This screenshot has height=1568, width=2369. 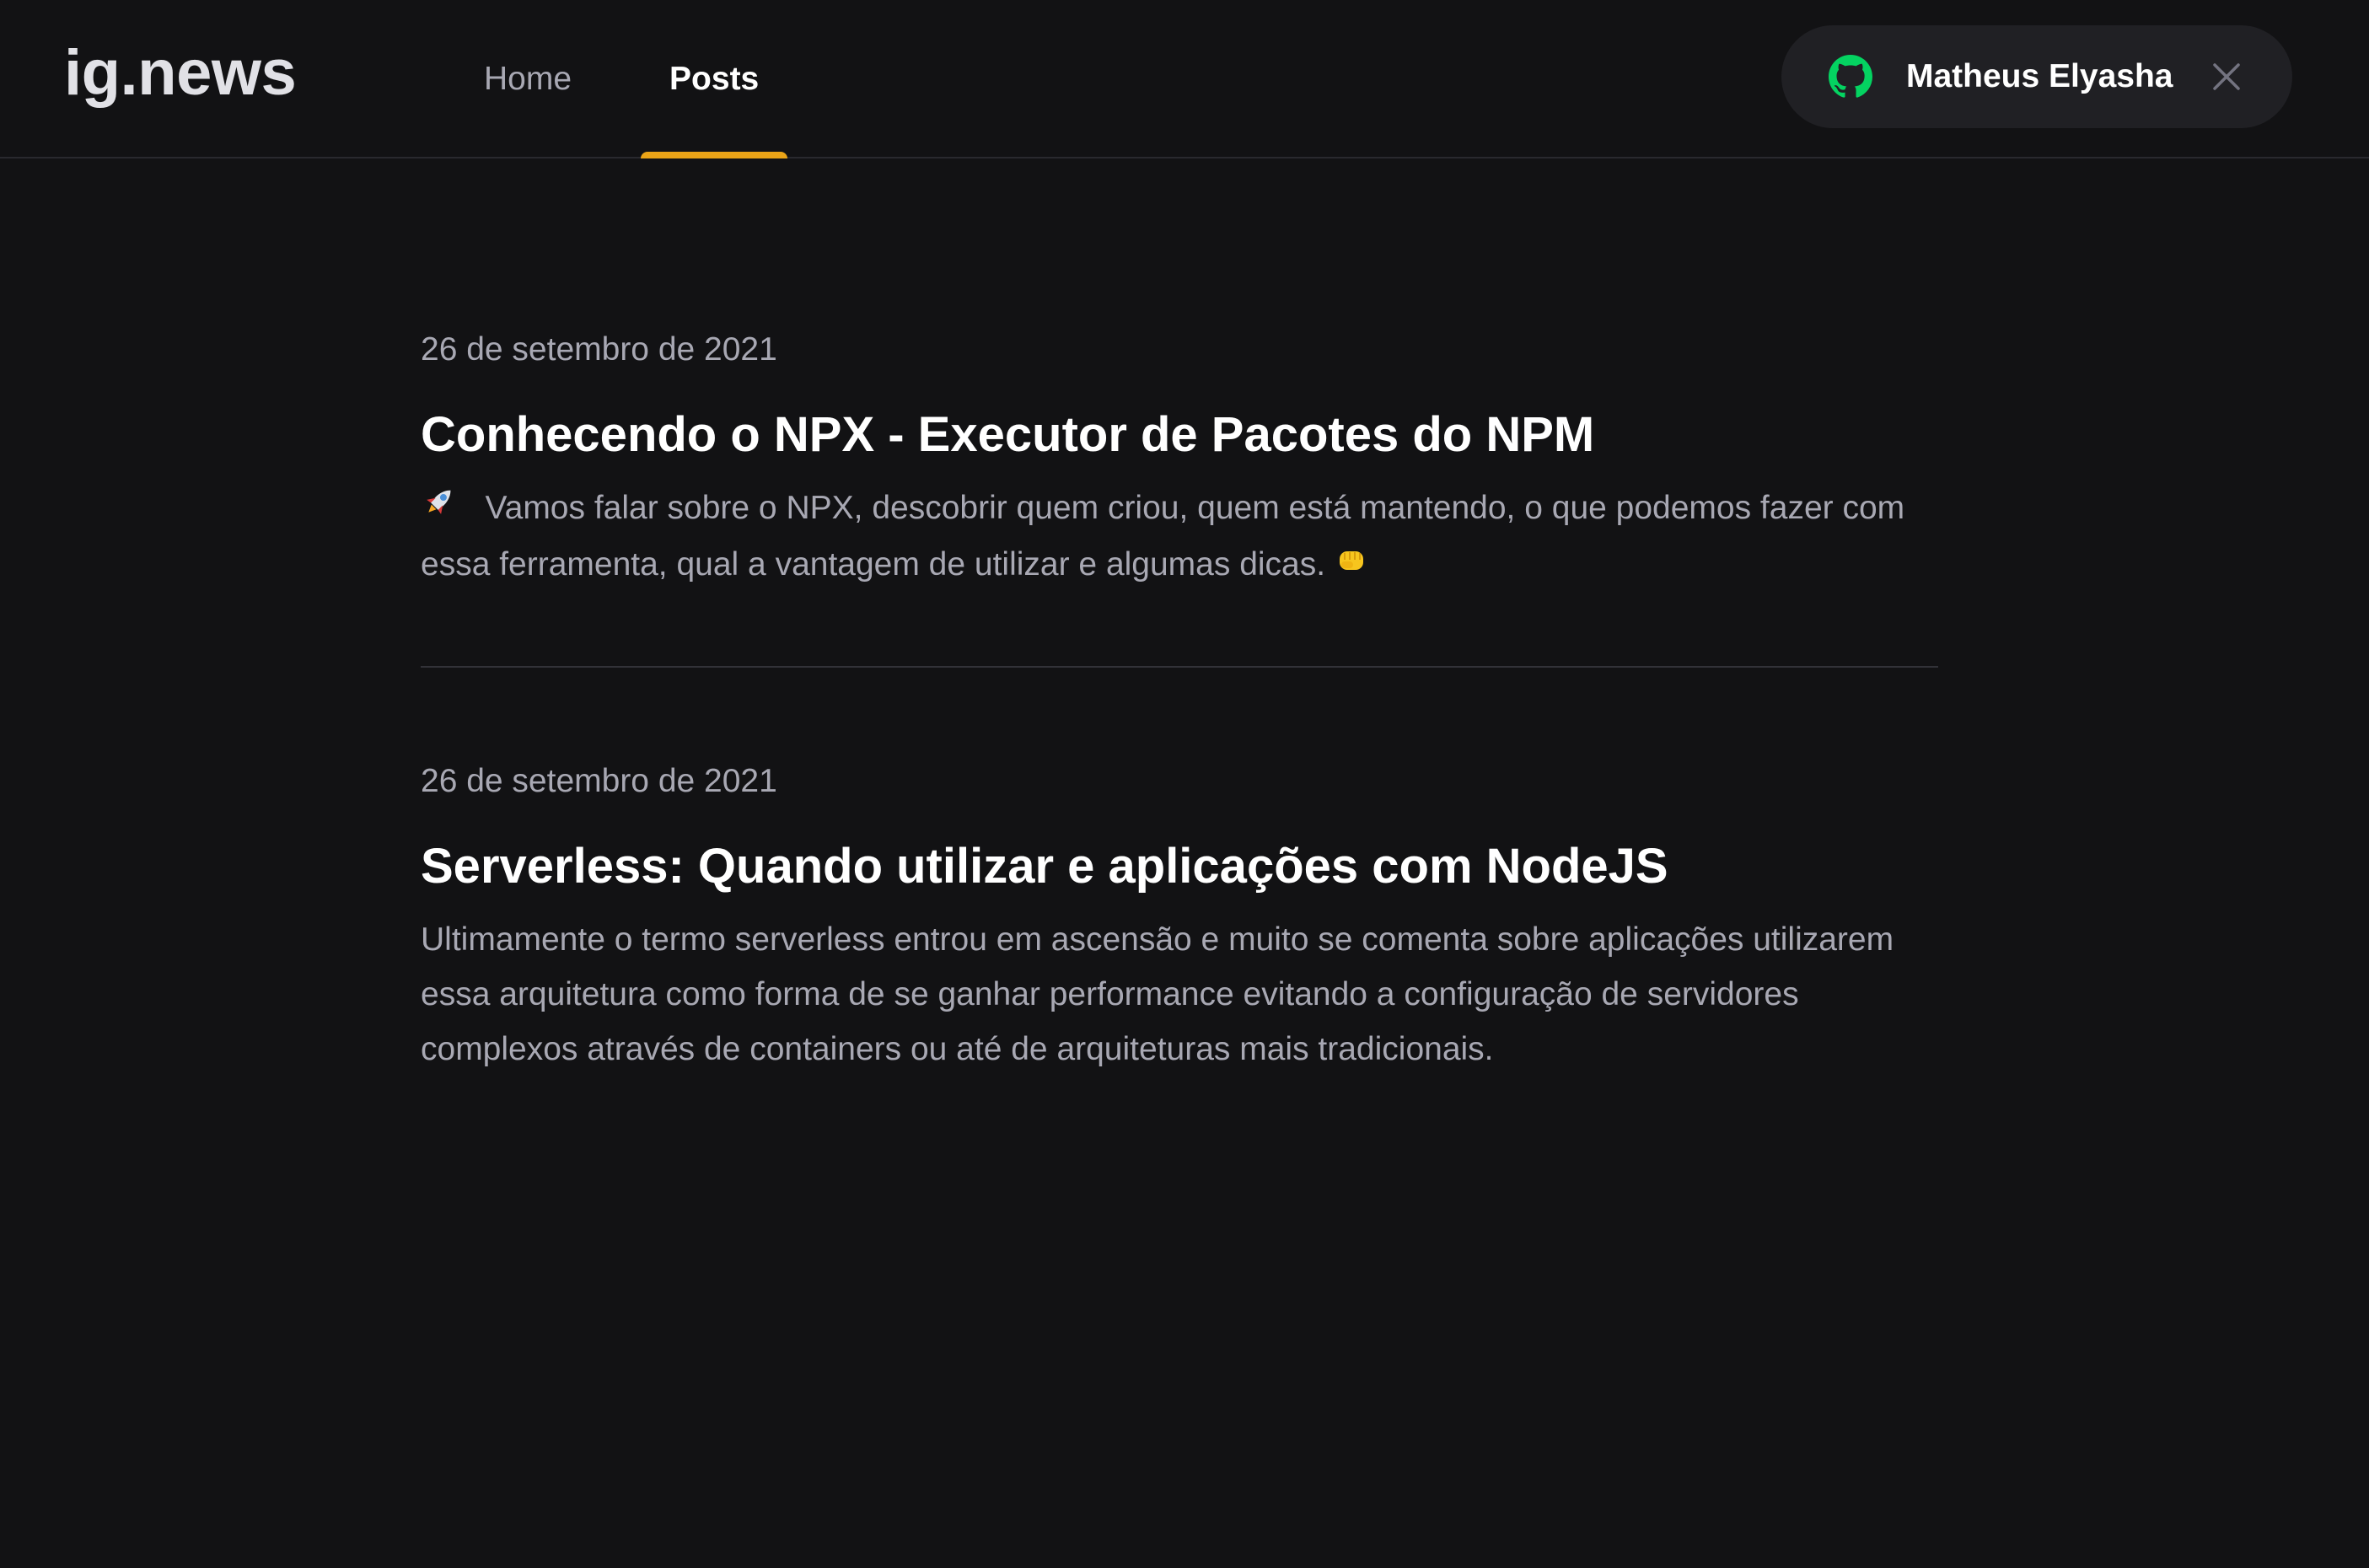 I want to click on main-nav: Home Posts, so click(x=621, y=79).